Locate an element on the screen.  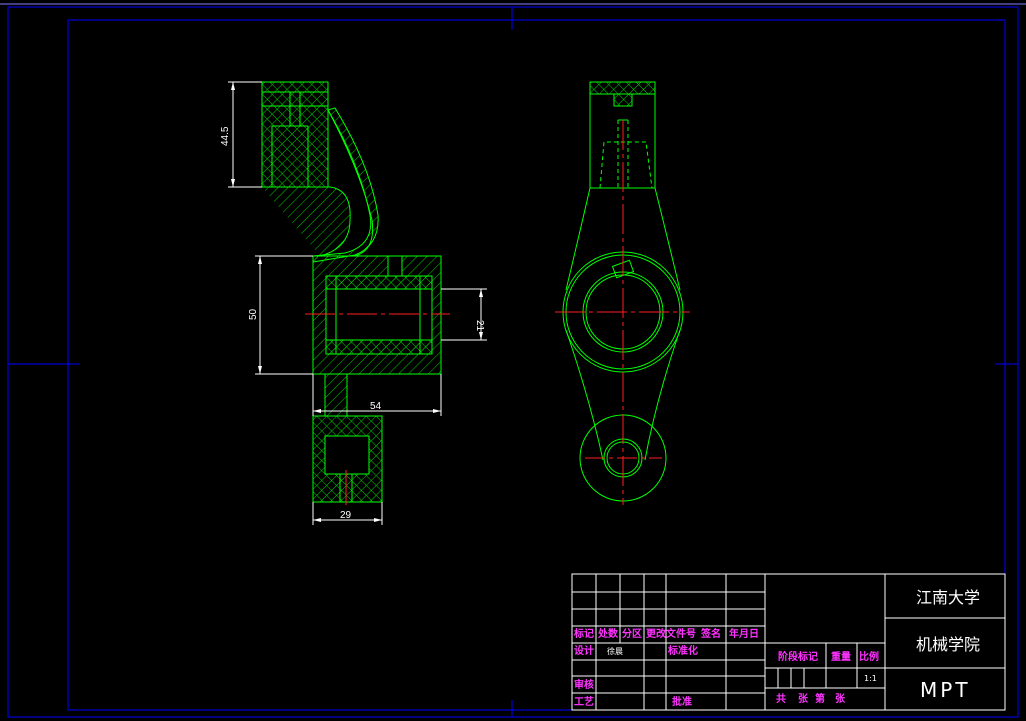
tb-label-sheets-unit1: 张 is located at coordinates (803, 698).